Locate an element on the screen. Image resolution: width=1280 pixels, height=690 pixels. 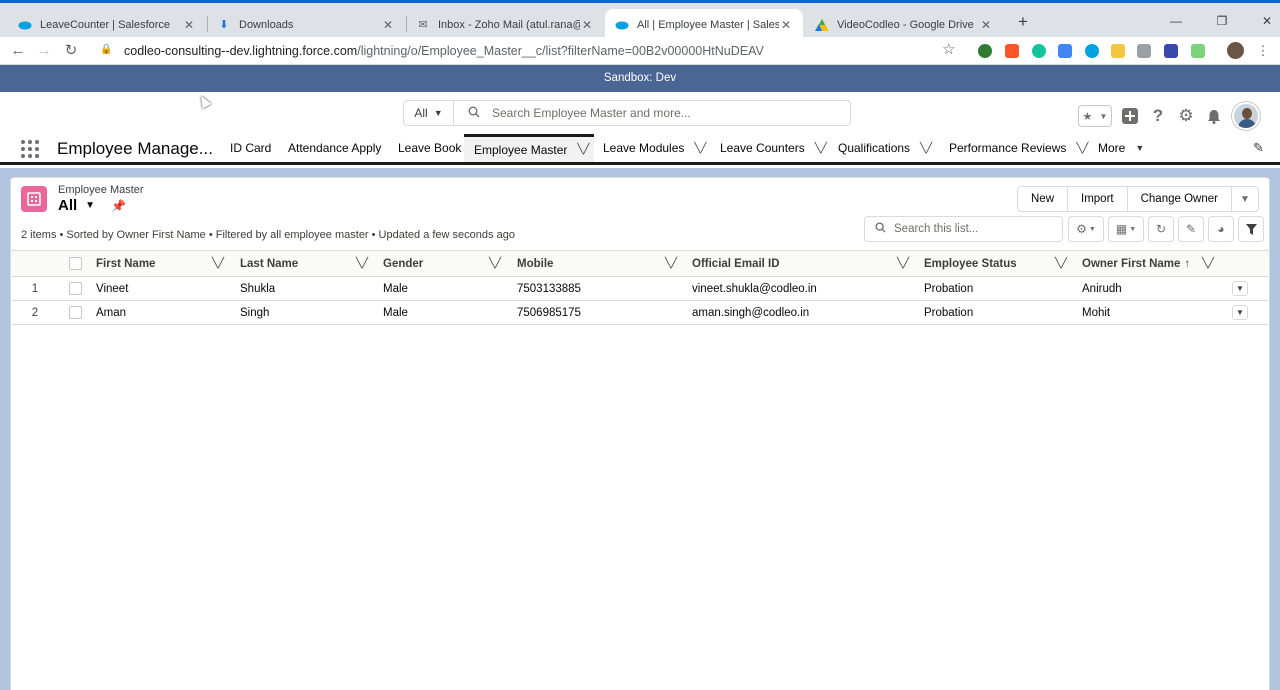
restore-icon: ❐ is located at coordinates (1222, 21).